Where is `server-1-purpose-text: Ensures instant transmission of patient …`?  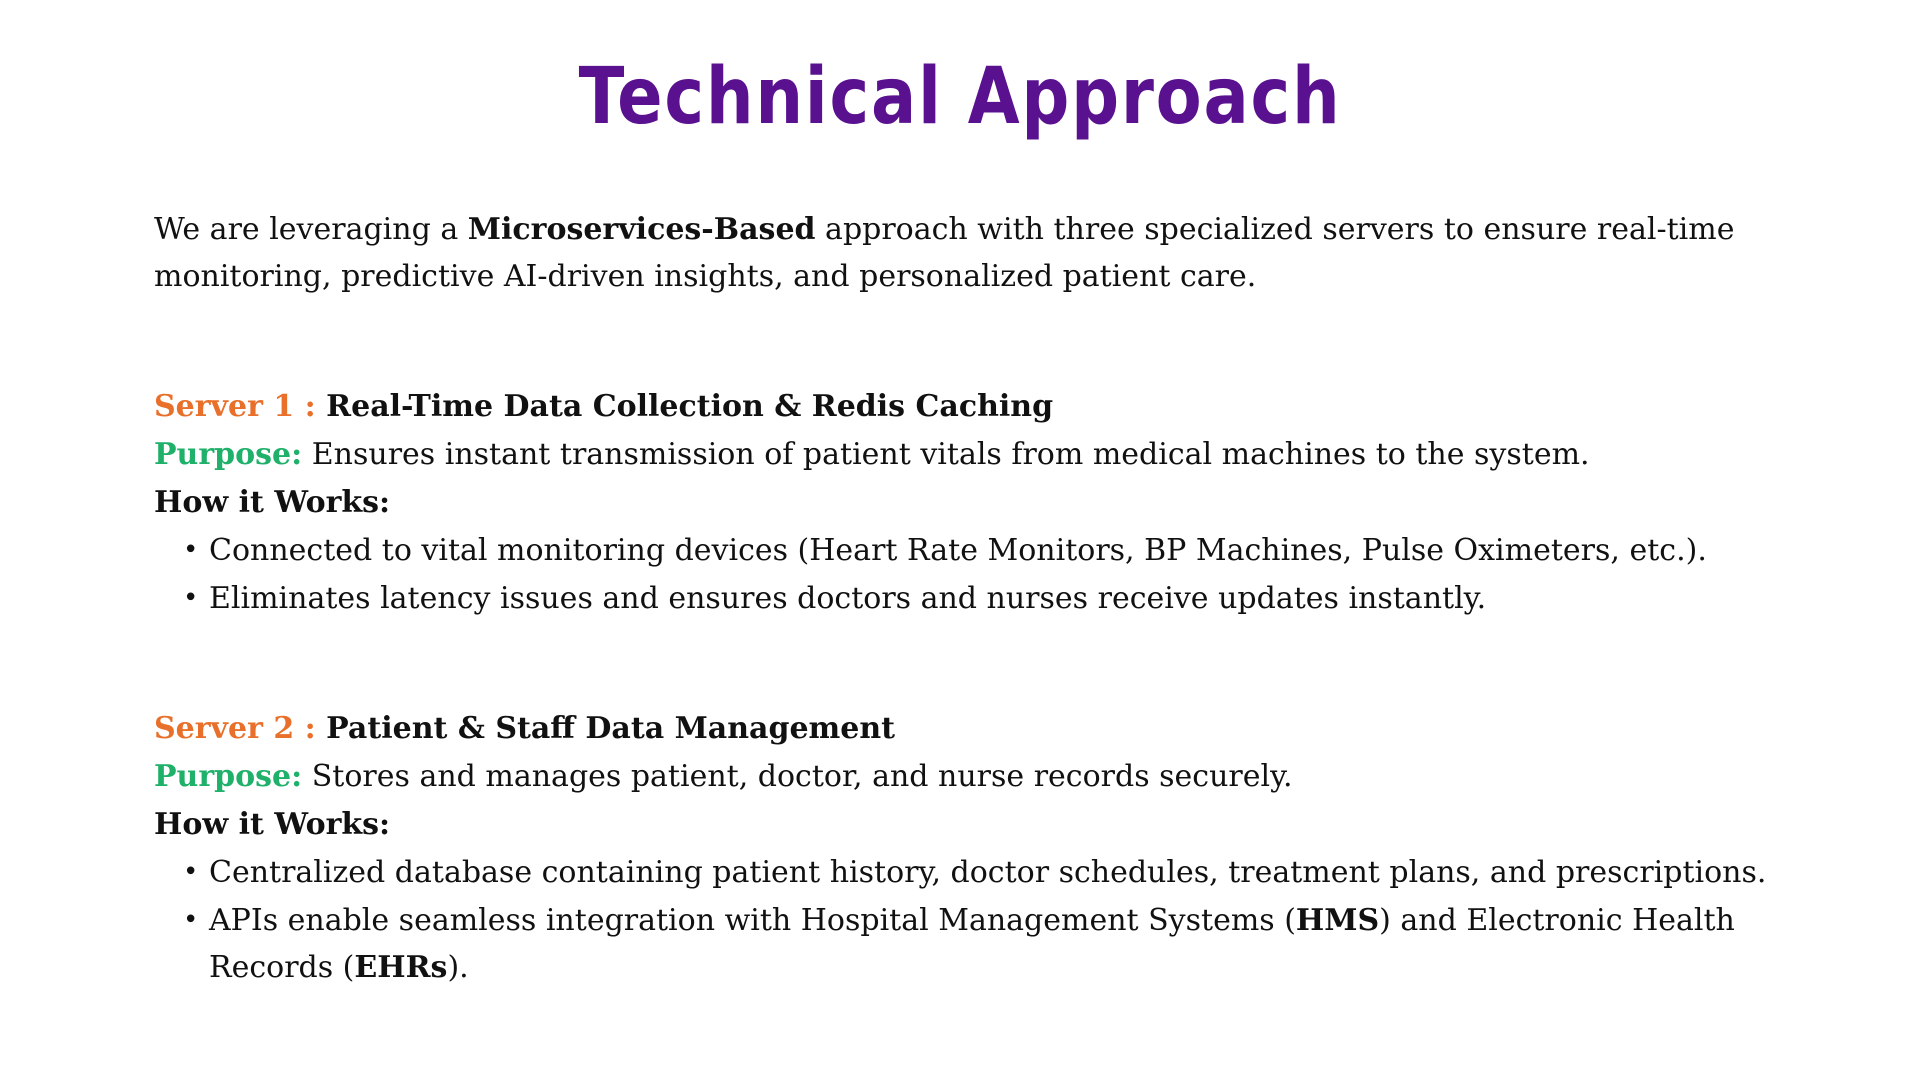
server-1-purpose-text: Ensures instant transmission of patient … is located at coordinates (946, 454).